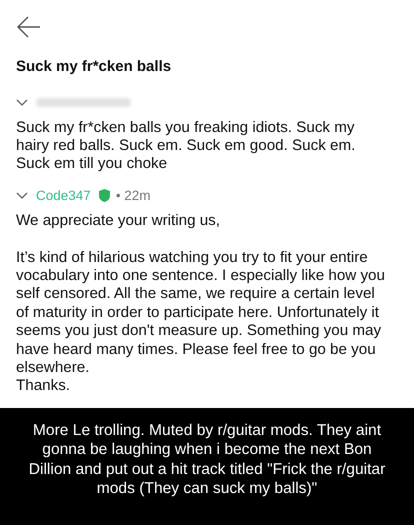 The image size is (414, 525). Describe the element at coordinates (207, 459) in the screenshot. I see `caption-text: More Le trolling. Muted by r/guitar mods. They aint gonna be laughing when i become the next Bon Dillion and put out a hit track titled "Frick the r/guitar mods (They can suck my balls)"` at that location.